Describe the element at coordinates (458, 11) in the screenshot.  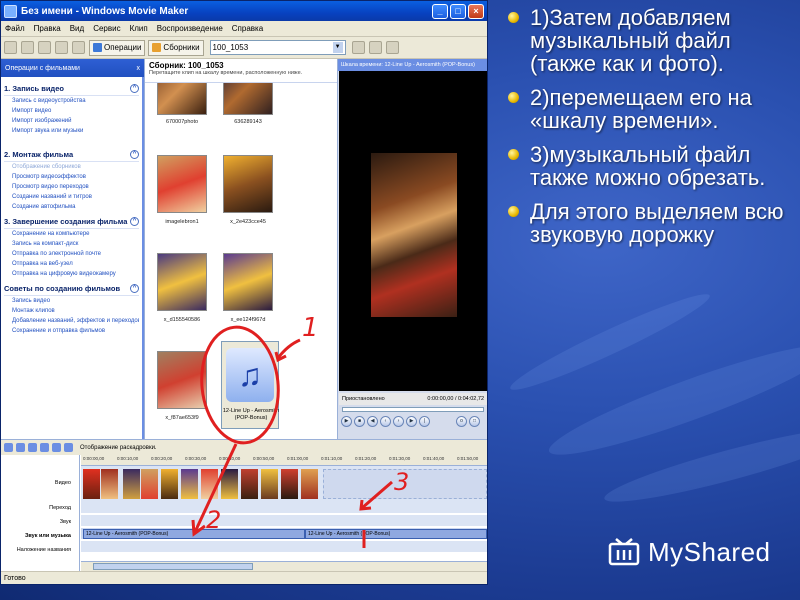
I see `maximize-button: □` at that location.